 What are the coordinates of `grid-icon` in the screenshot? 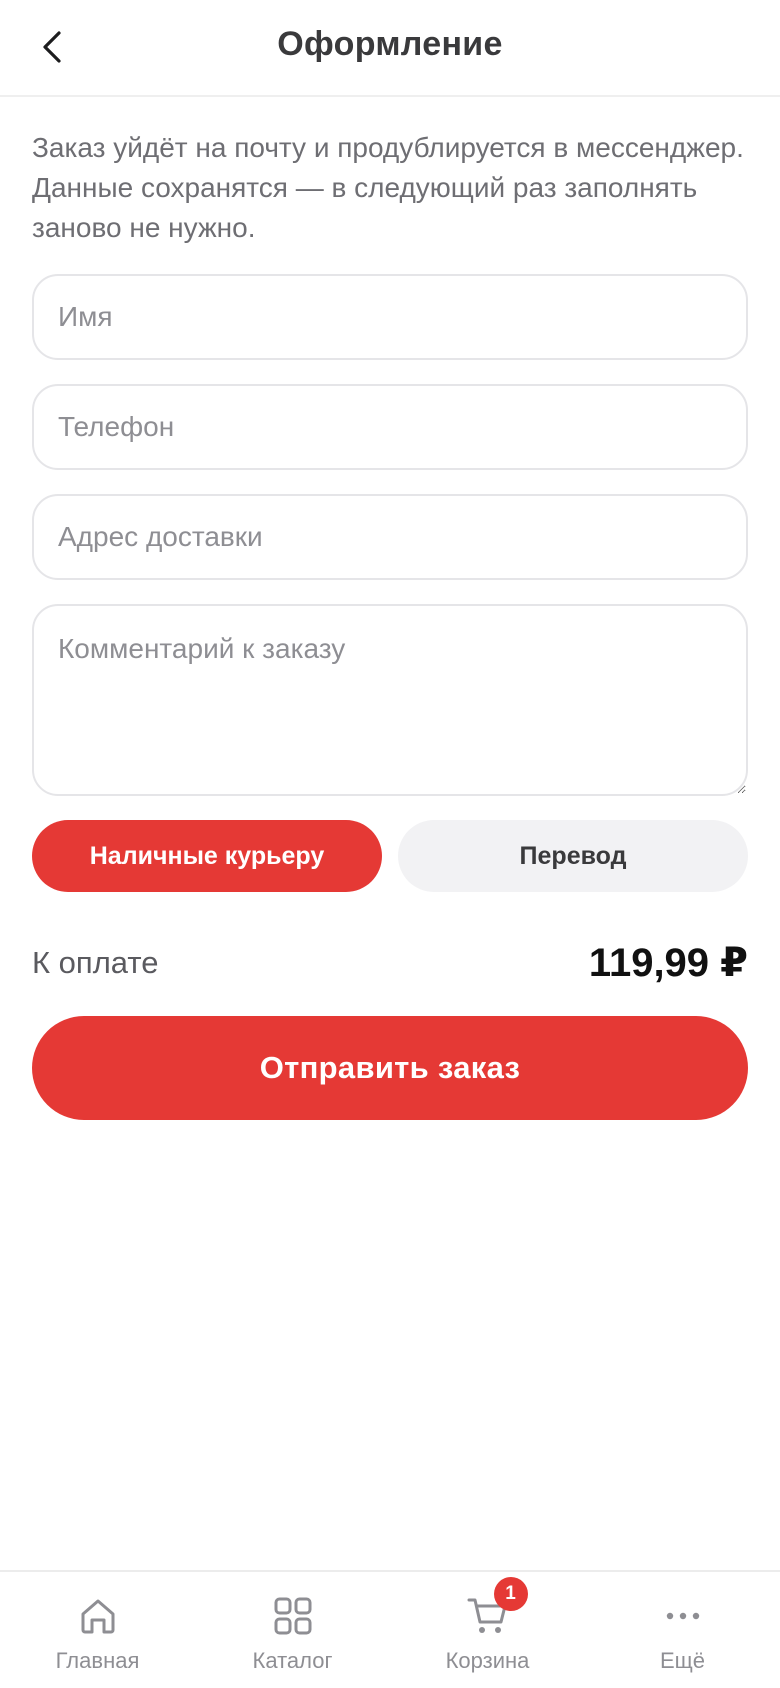 It's located at (293, 1616).